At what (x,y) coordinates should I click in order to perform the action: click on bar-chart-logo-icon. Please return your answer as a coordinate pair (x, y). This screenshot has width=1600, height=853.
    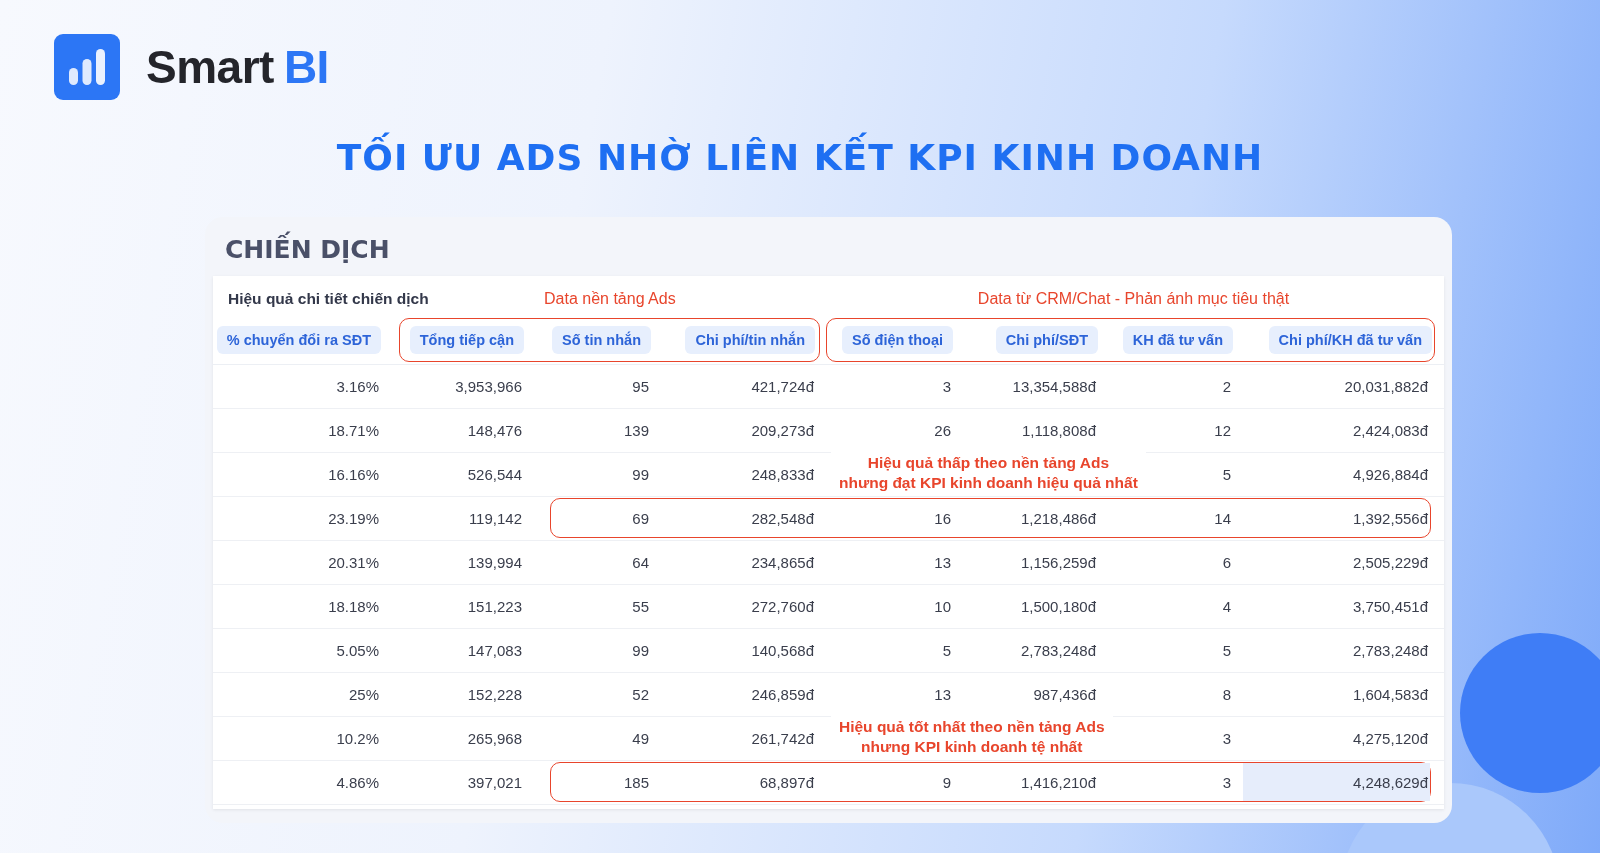
    Looking at the image, I should click on (87, 67).